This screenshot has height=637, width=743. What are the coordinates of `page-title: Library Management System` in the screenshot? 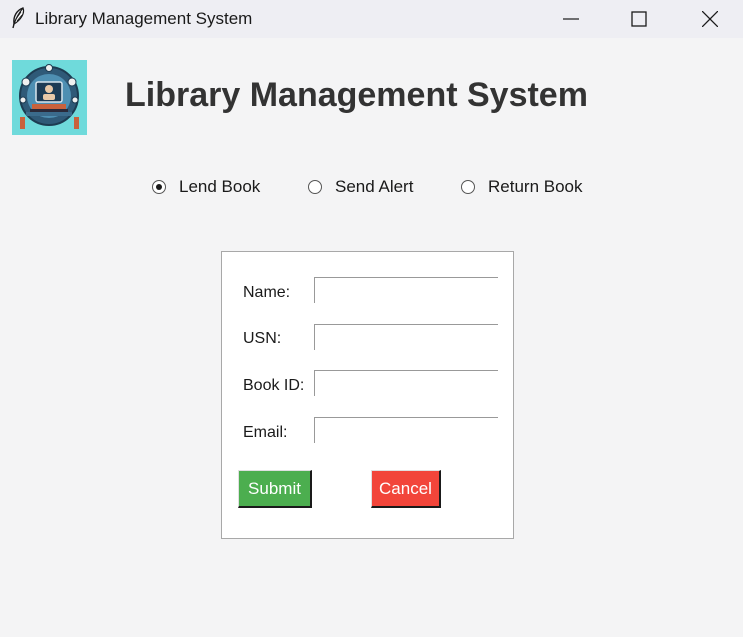 It's located at (356, 95).